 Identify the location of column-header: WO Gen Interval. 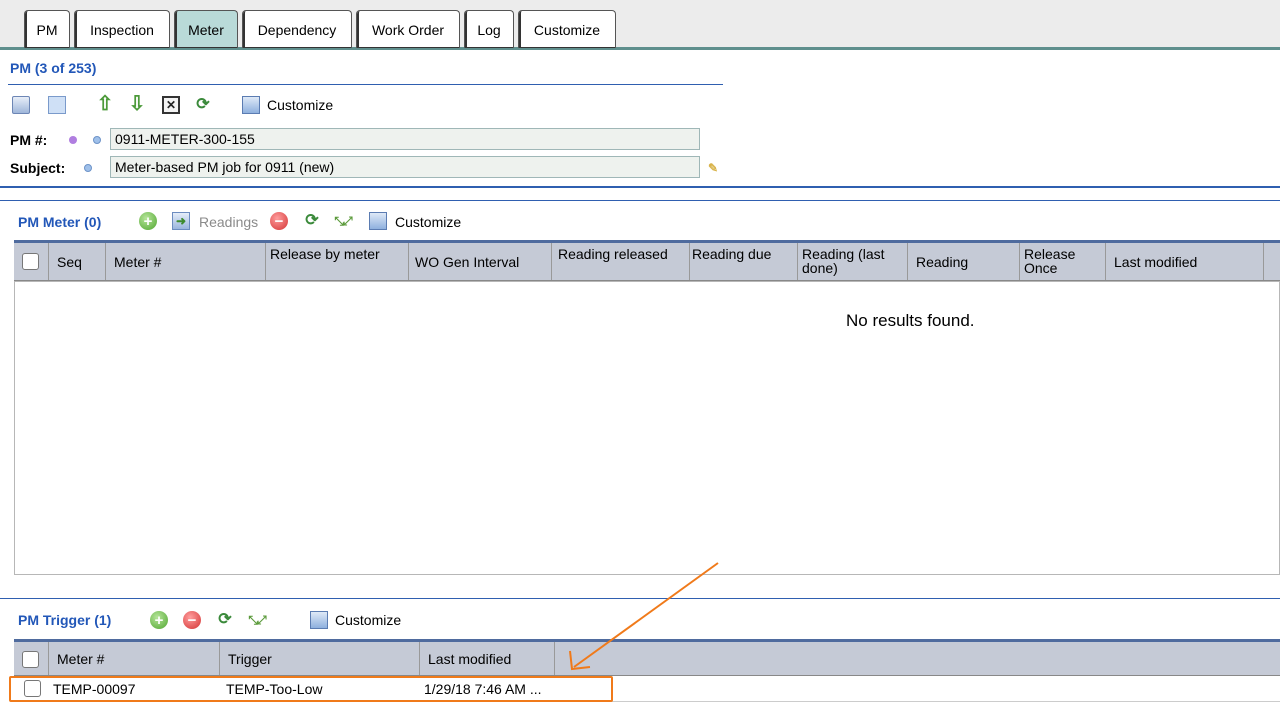
(480, 261).